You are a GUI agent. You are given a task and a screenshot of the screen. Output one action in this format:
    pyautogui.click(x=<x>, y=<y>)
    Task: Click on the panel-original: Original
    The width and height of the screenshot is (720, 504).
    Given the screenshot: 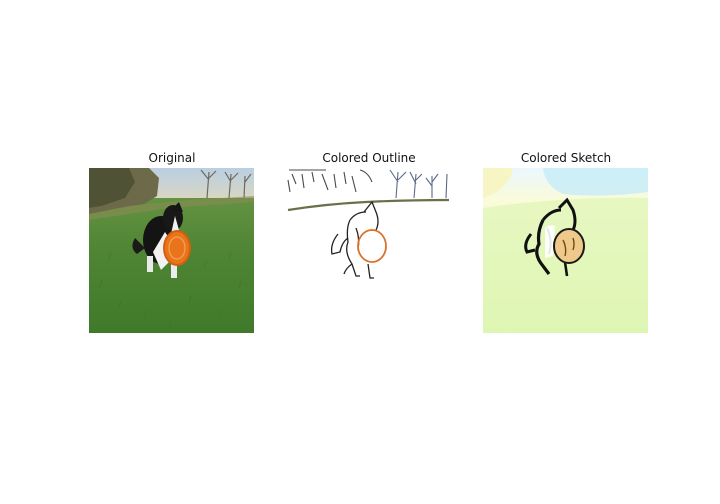 What is the action you would take?
    pyautogui.click(x=172, y=241)
    